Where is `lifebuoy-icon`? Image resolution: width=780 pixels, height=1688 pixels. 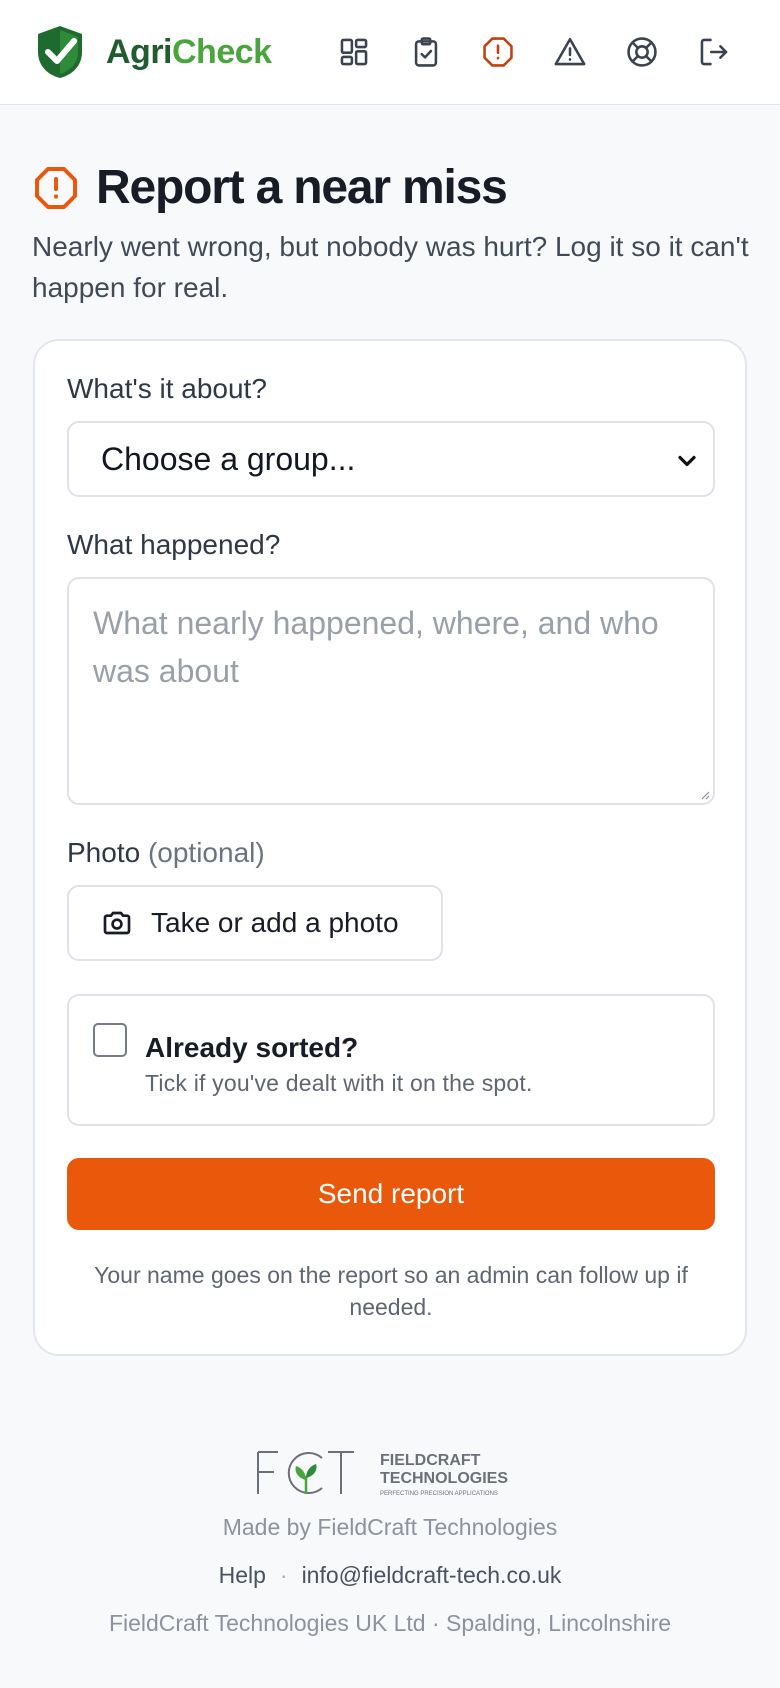
lifebuoy-icon is located at coordinates (642, 52).